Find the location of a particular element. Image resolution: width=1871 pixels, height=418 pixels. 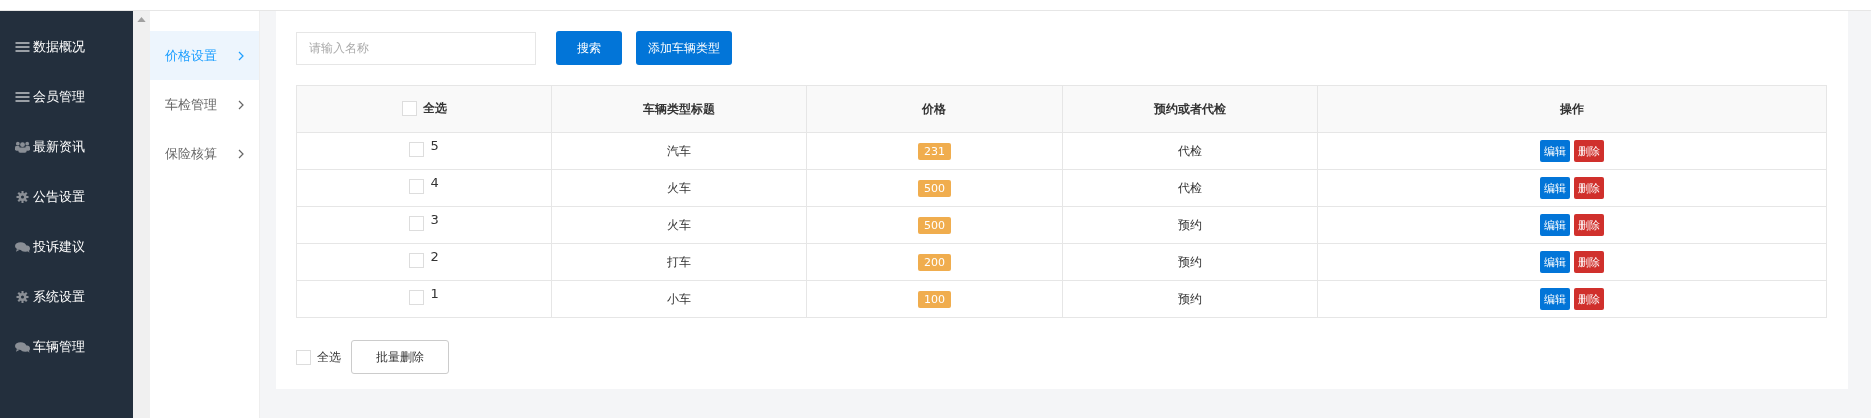

table-cell: 打车 is located at coordinates (679, 262).